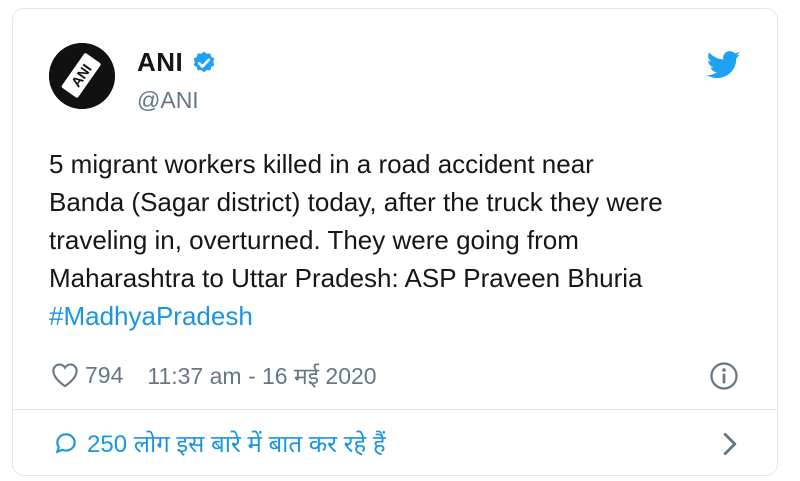 This screenshot has width=800, height=481. I want to click on chevron-right-icon, so click(730, 444).